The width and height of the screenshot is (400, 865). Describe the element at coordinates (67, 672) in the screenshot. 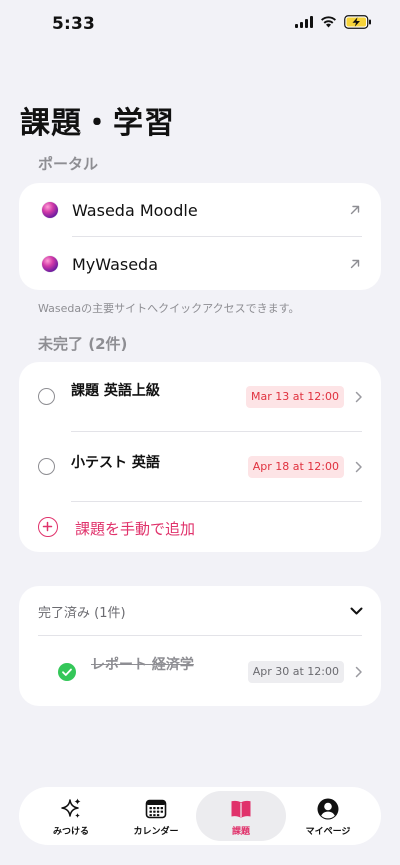

I see `checkmark-circle-icon` at that location.